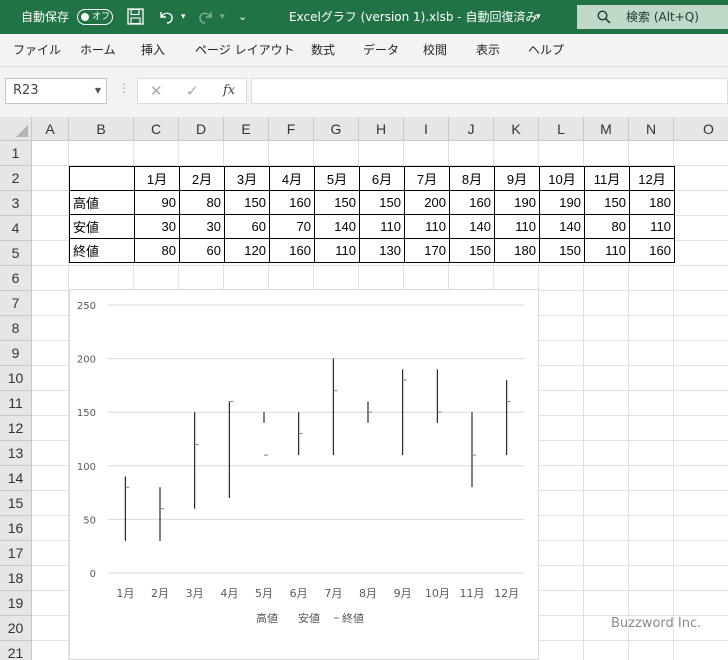  Describe the element at coordinates (156, 91) in the screenshot. I see `cancel-icon: ✕` at that location.